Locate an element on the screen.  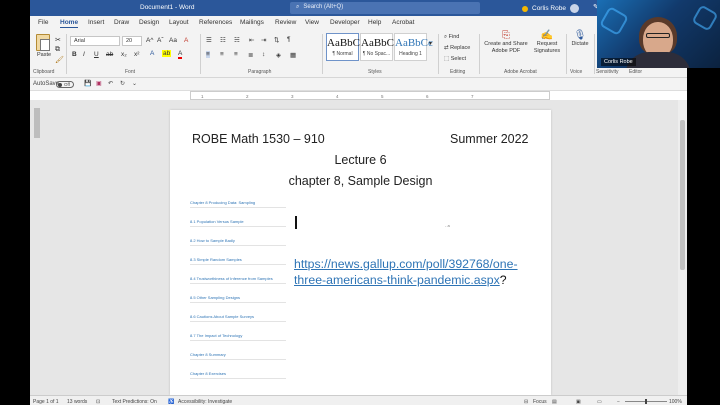
replace-button: ⇄ Replace is located at coordinates (457, 48).